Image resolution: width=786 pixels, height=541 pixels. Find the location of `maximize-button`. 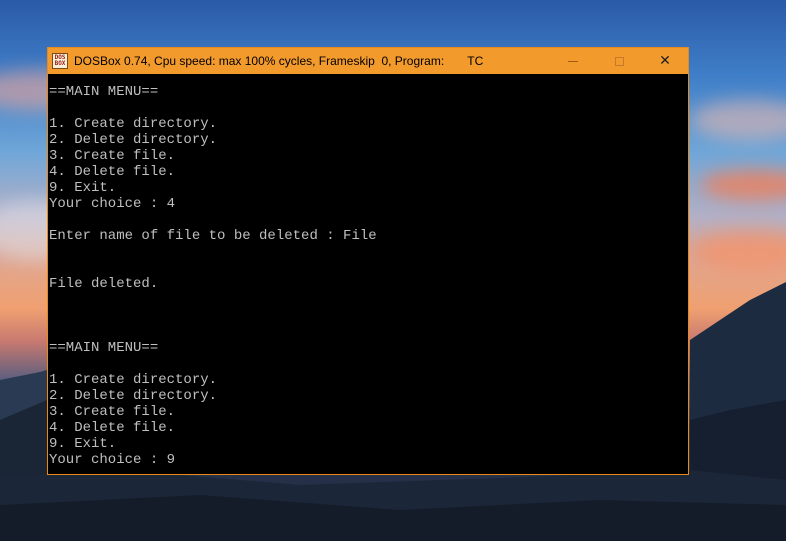

maximize-button is located at coordinates (619, 61).